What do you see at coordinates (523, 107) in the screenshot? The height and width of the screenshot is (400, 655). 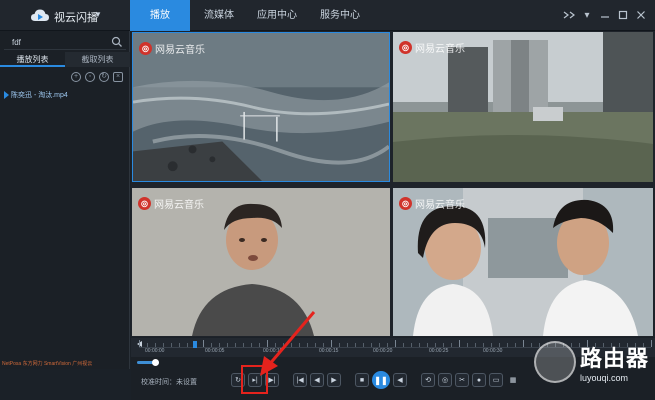 I see `video-window-2: ◎ 网易云音乐` at bounding box center [523, 107].